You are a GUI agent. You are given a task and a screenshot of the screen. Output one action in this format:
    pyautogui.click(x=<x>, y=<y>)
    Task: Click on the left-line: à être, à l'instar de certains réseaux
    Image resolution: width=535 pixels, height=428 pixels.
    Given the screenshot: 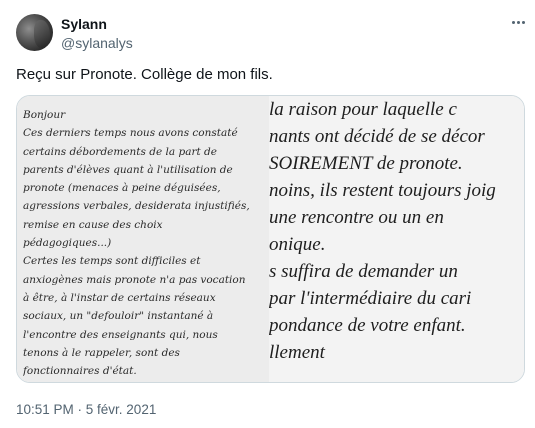 What is the action you would take?
    pyautogui.click(x=119, y=297)
    